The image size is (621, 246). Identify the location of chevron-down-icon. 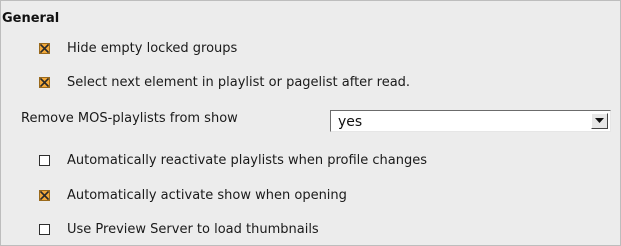
(599, 120).